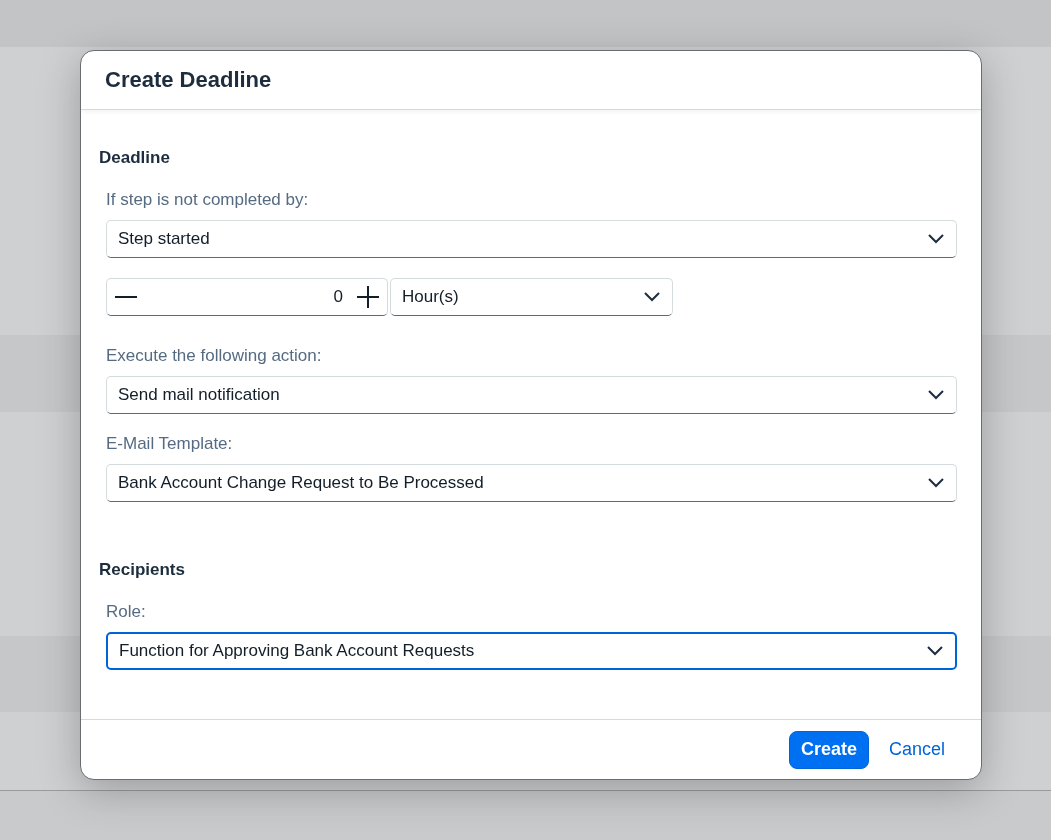 The image size is (1051, 840). I want to click on field-label: Role:, so click(126, 612).